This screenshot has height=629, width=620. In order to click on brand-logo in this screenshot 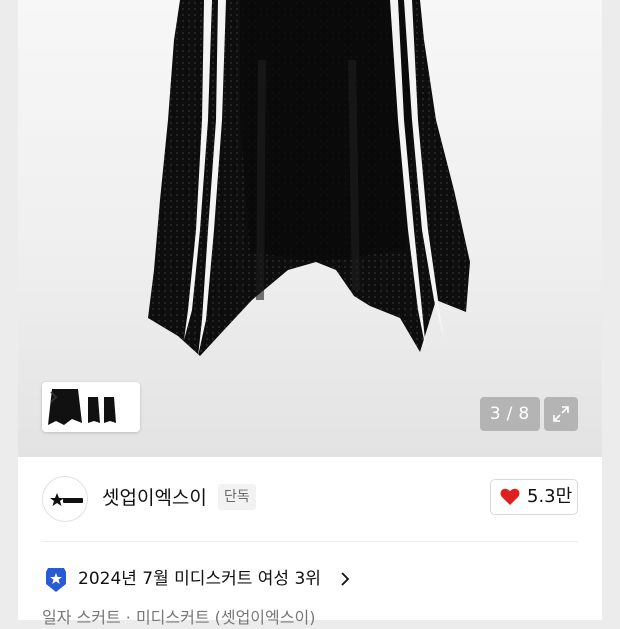, I will do `click(65, 499)`.